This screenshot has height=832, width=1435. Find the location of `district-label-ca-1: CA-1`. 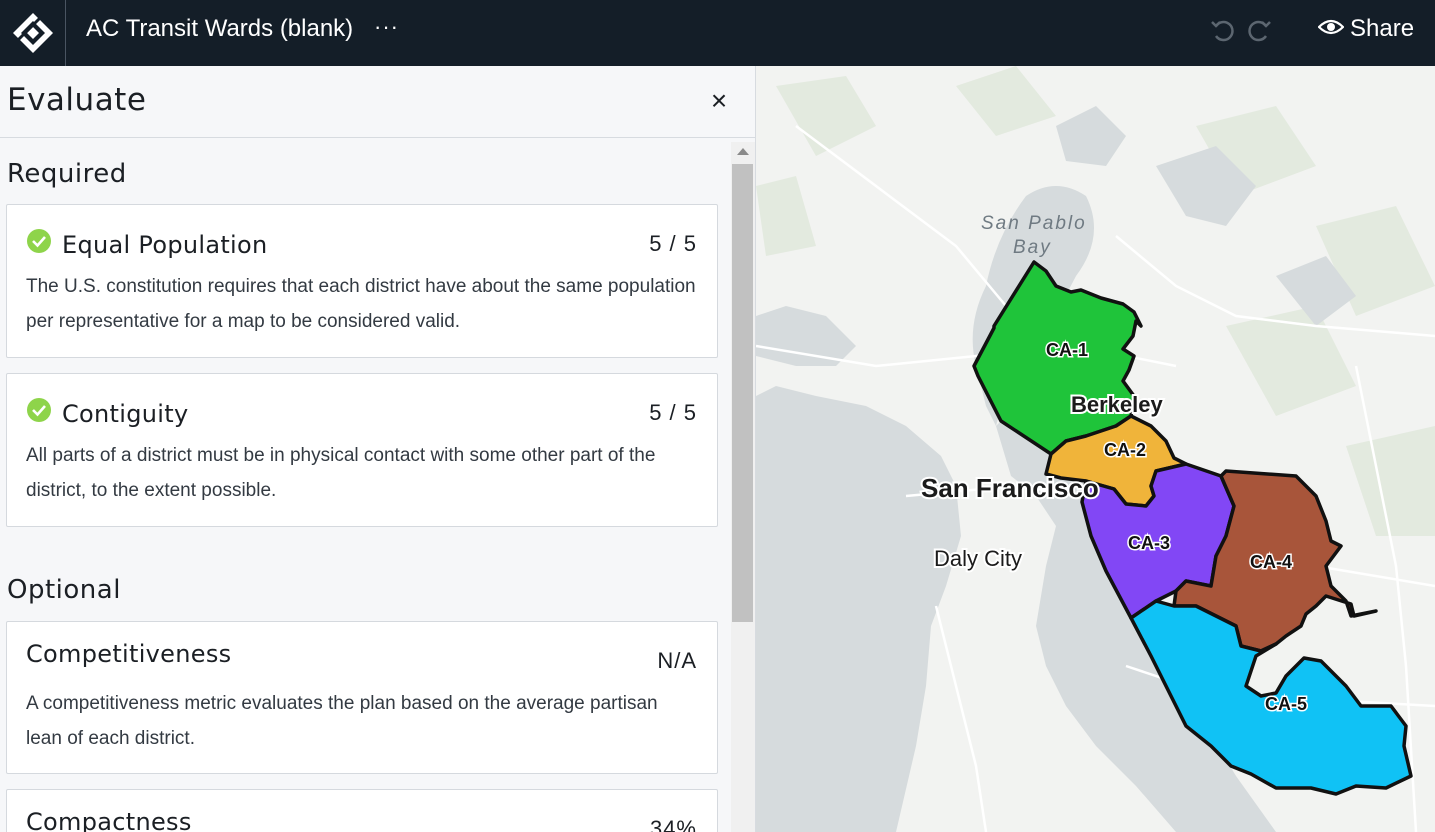

district-label-ca-1: CA-1 is located at coordinates (1067, 350).